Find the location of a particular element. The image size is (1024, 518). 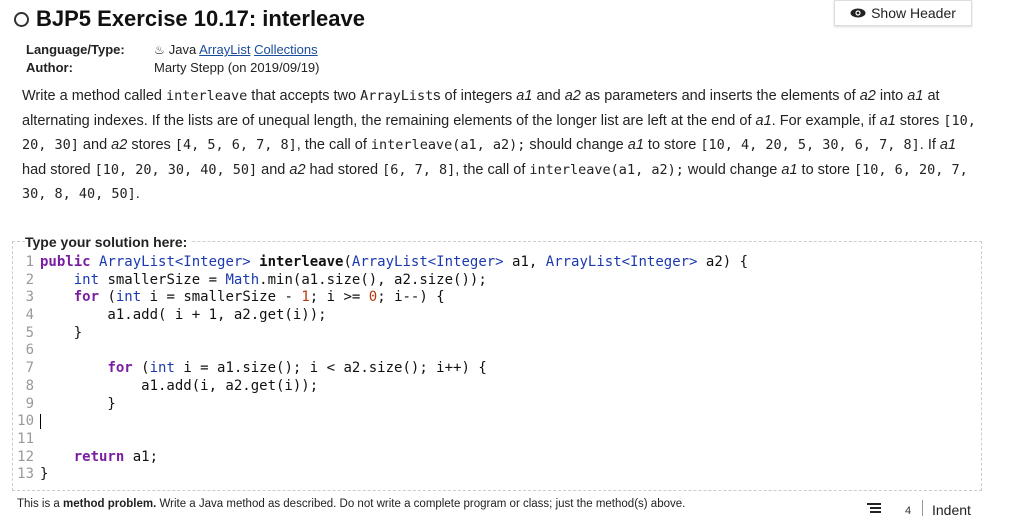

show-header-button: Show Header is located at coordinates (903, 13).